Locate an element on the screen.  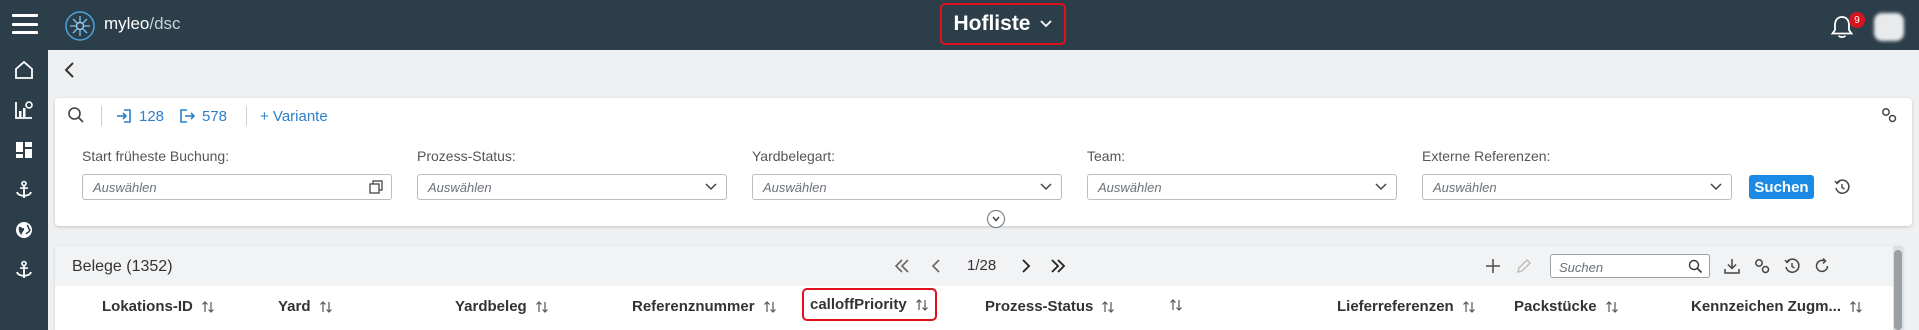
refresh-icon is located at coordinates (1822, 266).